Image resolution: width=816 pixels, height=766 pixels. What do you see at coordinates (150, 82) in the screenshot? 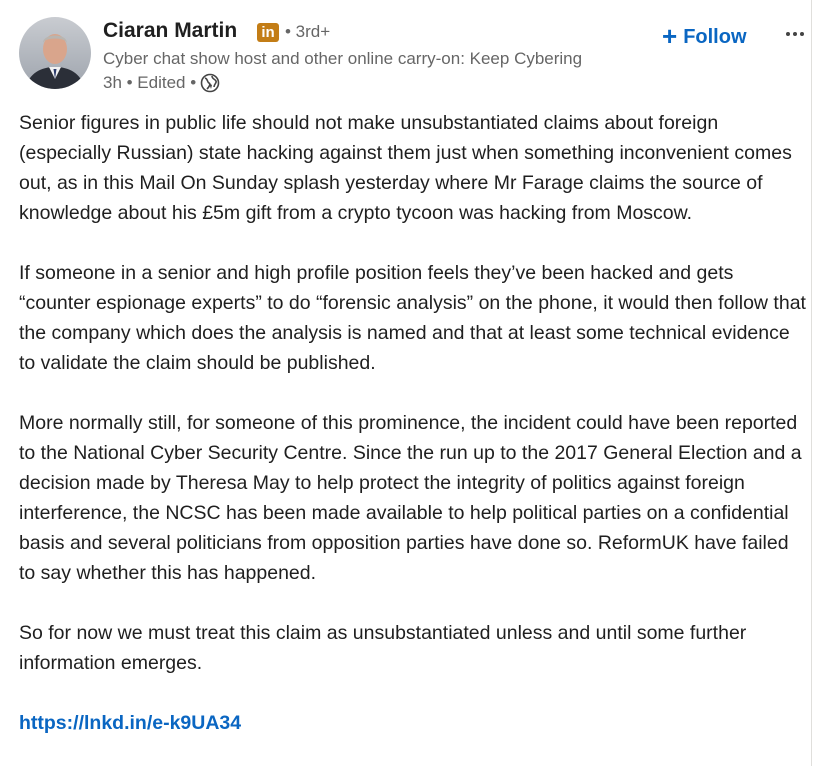
I see `post-timestamp: 3h • Edited •` at bounding box center [150, 82].